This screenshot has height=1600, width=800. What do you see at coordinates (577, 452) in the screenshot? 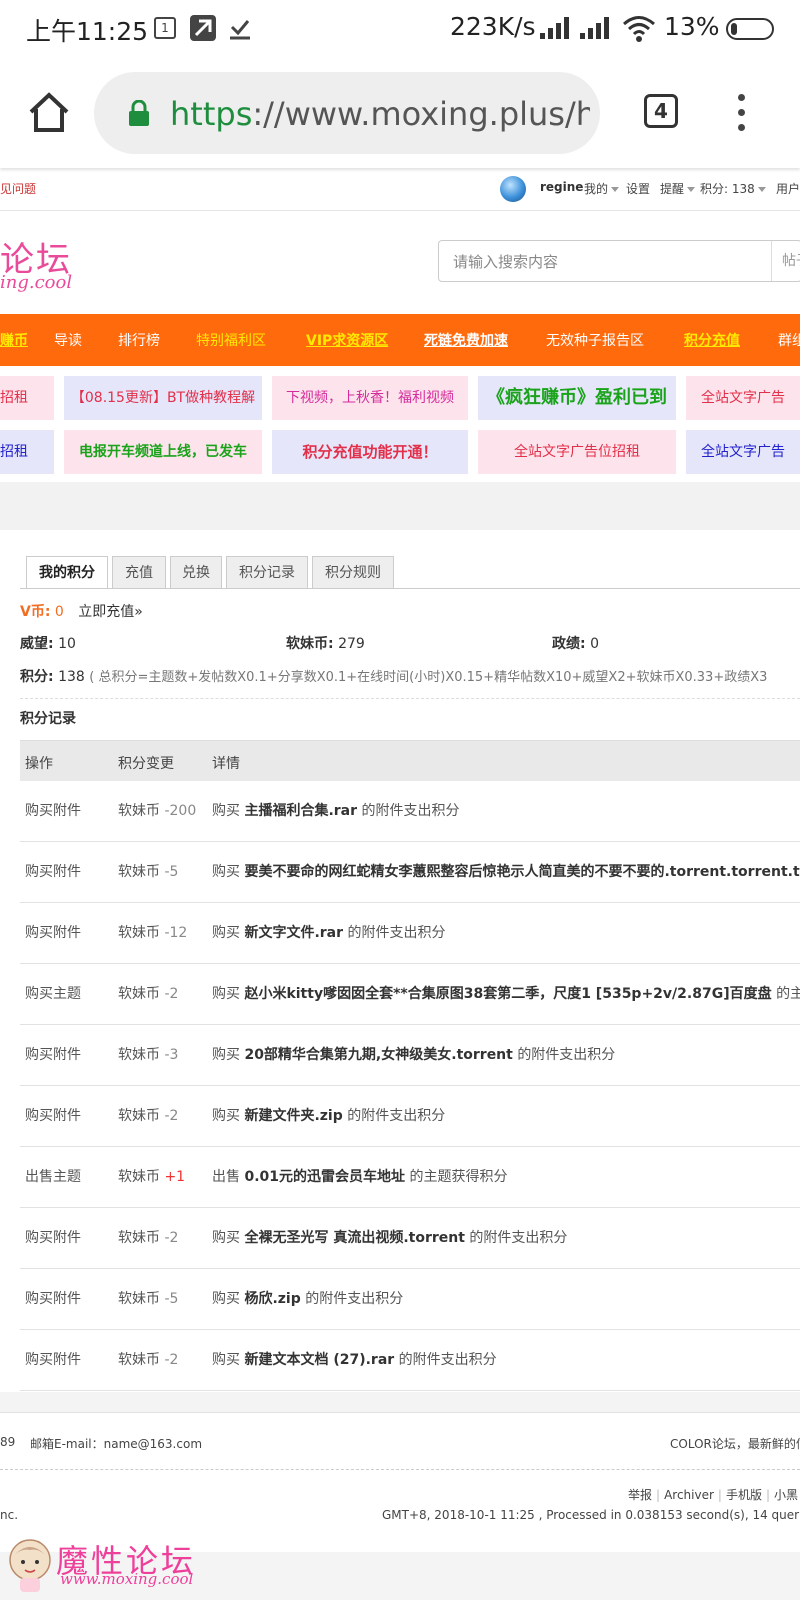
I see `ad-slot: 全站文字广告位招租` at bounding box center [577, 452].